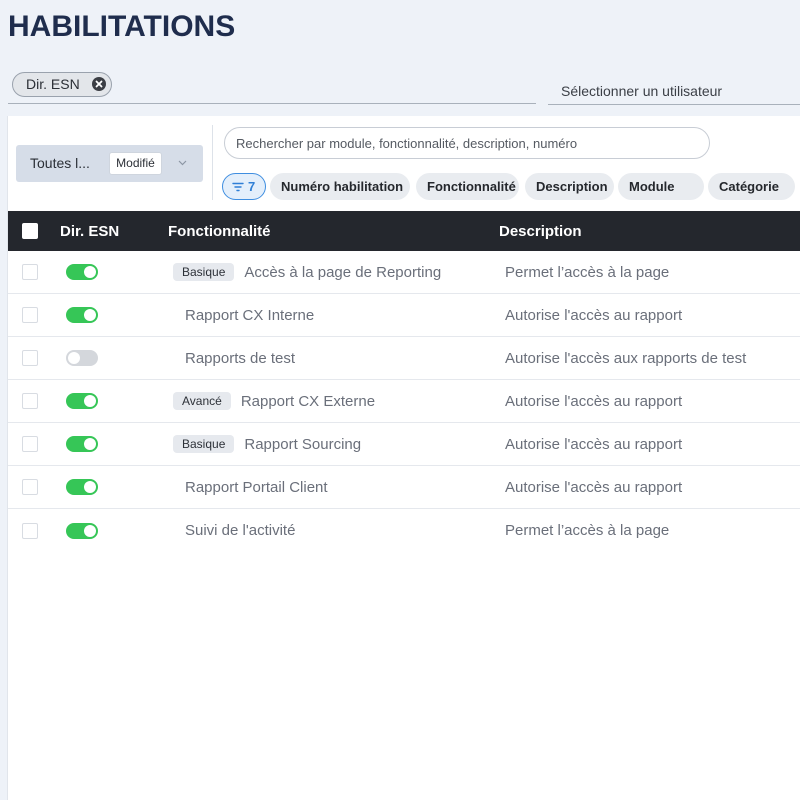 The height and width of the screenshot is (800, 800). What do you see at coordinates (751, 186) in the screenshot?
I see `column-chip-categorie: Catégorie` at bounding box center [751, 186].